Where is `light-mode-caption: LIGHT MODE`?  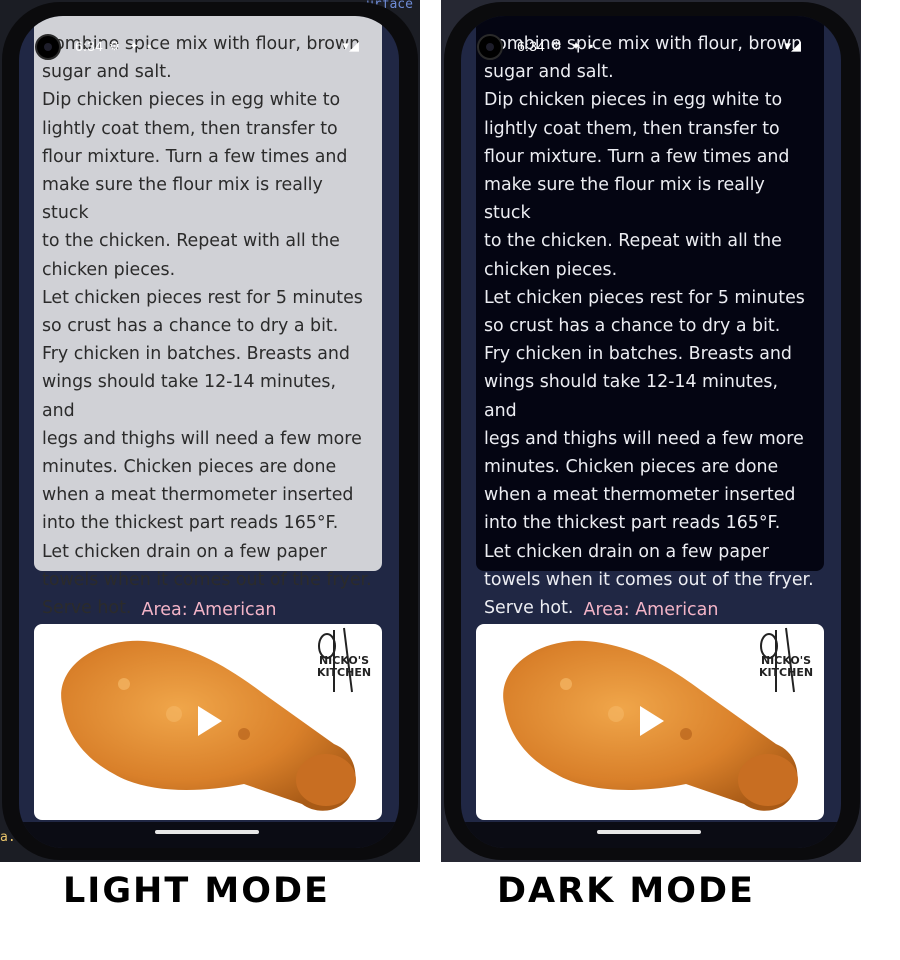 light-mode-caption: LIGHT MODE is located at coordinates (196, 891).